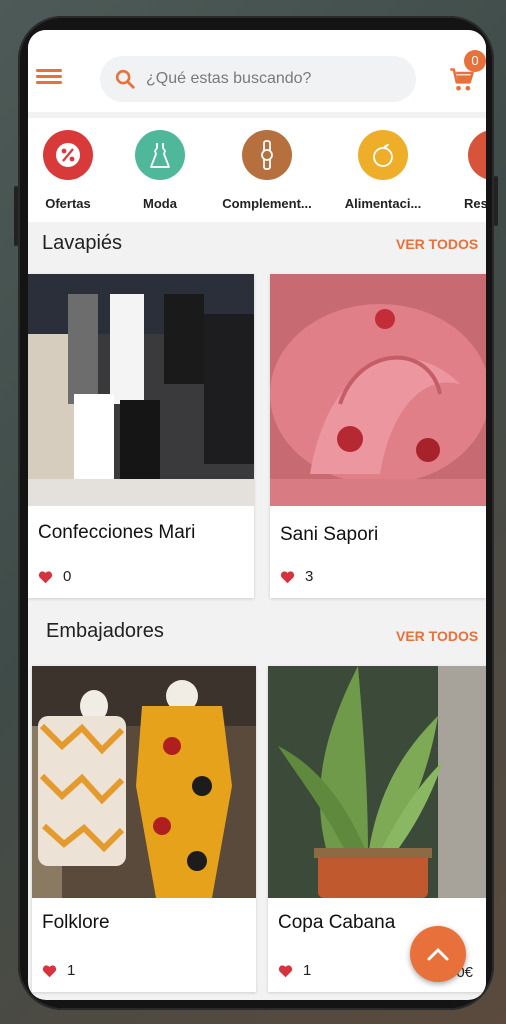 Image resolution: width=506 pixels, height=1024 pixels. What do you see at coordinates (477, 155) in the screenshot?
I see `restaurant-icon` at bounding box center [477, 155].